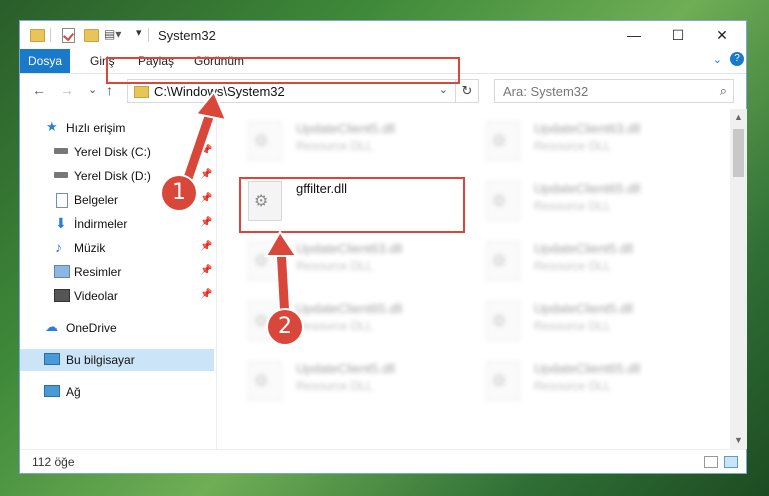  Describe the element at coordinates (117, 248) in the screenshot. I see `sidebar-item-music: ♪ Müzik 📌` at that location.